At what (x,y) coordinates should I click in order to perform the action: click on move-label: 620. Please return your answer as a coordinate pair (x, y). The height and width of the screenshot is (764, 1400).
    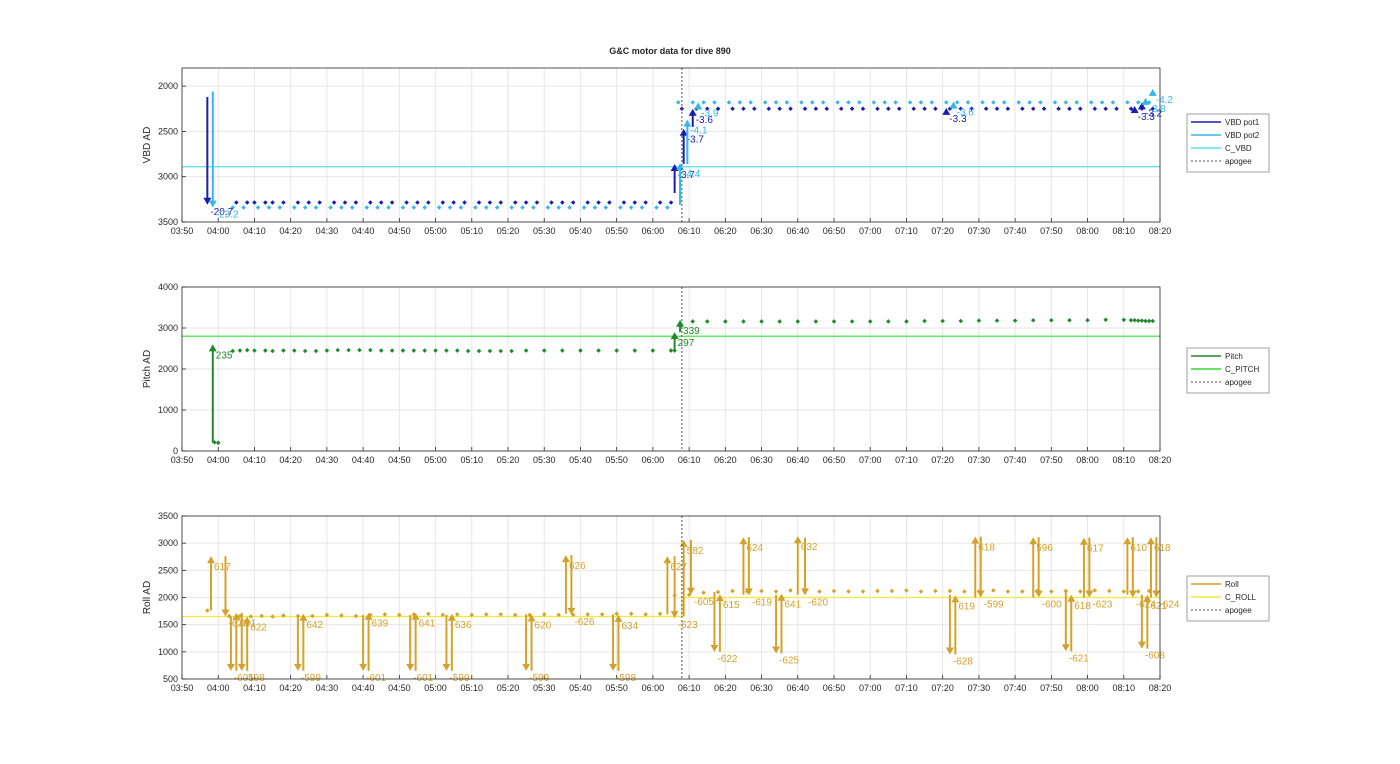
    Looking at the image, I should click on (543, 625).